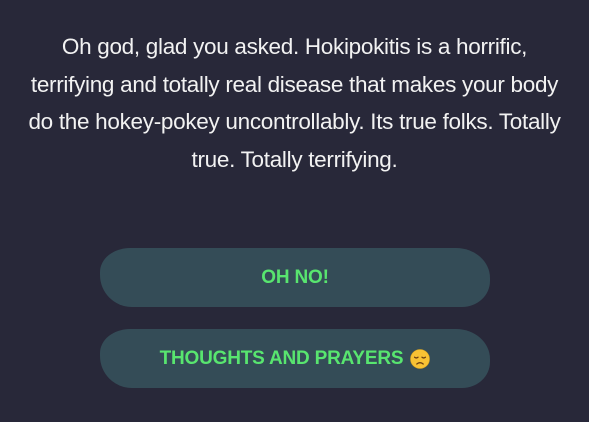 The image size is (589, 422). I want to click on thoughts-and-prayers-reply-label: THOUGHTS AND PRAYERS, so click(281, 358).